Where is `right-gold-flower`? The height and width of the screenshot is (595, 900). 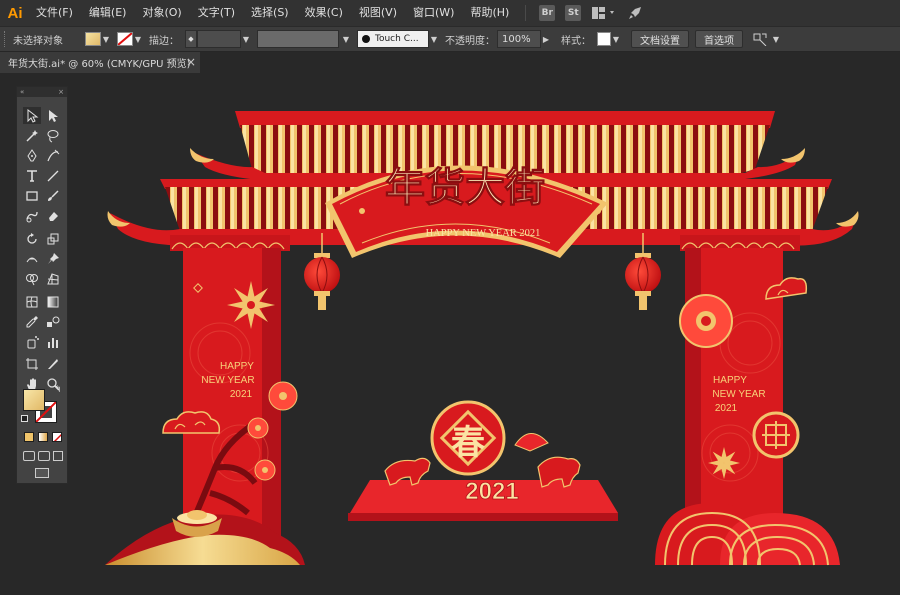 right-gold-flower is located at coordinates (724, 463).